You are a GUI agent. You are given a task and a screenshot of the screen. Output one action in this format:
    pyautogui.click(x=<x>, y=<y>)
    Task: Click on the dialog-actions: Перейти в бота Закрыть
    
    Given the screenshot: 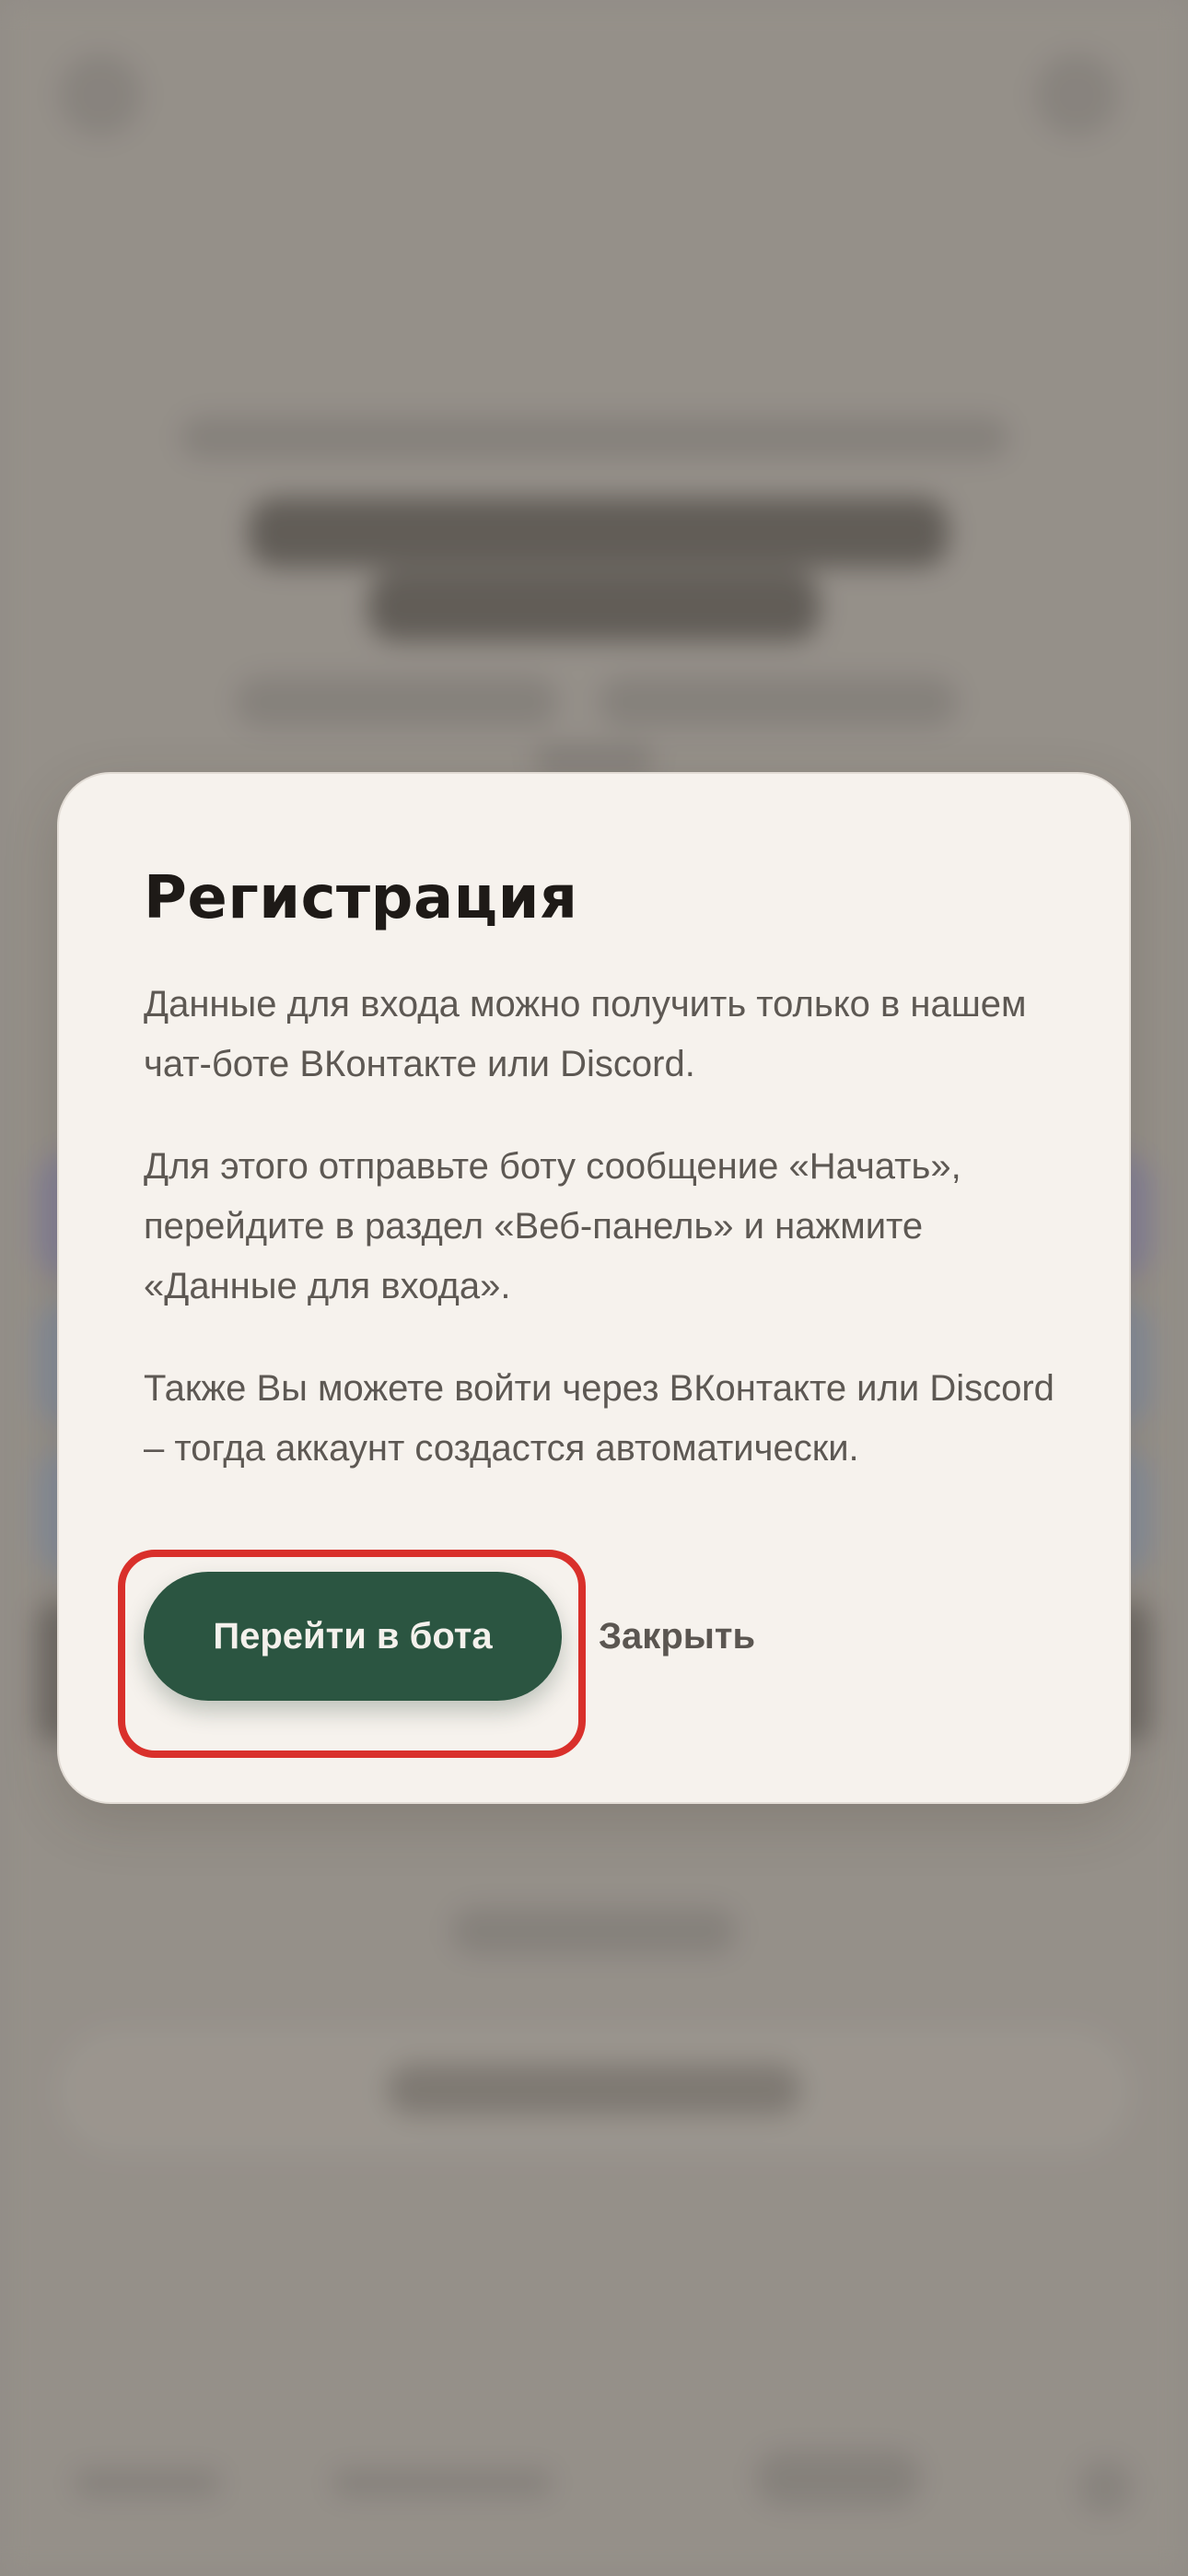 What is the action you would take?
    pyautogui.click(x=594, y=1654)
    